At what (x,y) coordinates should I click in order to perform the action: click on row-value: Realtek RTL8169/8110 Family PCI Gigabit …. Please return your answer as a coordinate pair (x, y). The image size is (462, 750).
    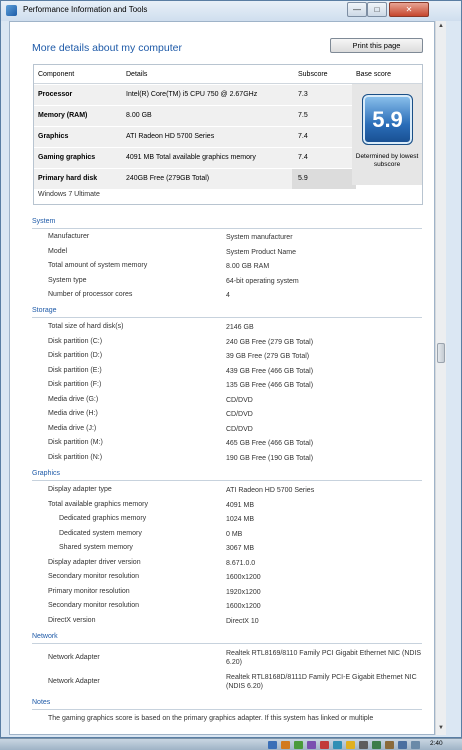
    Looking at the image, I should click on (324, 658).